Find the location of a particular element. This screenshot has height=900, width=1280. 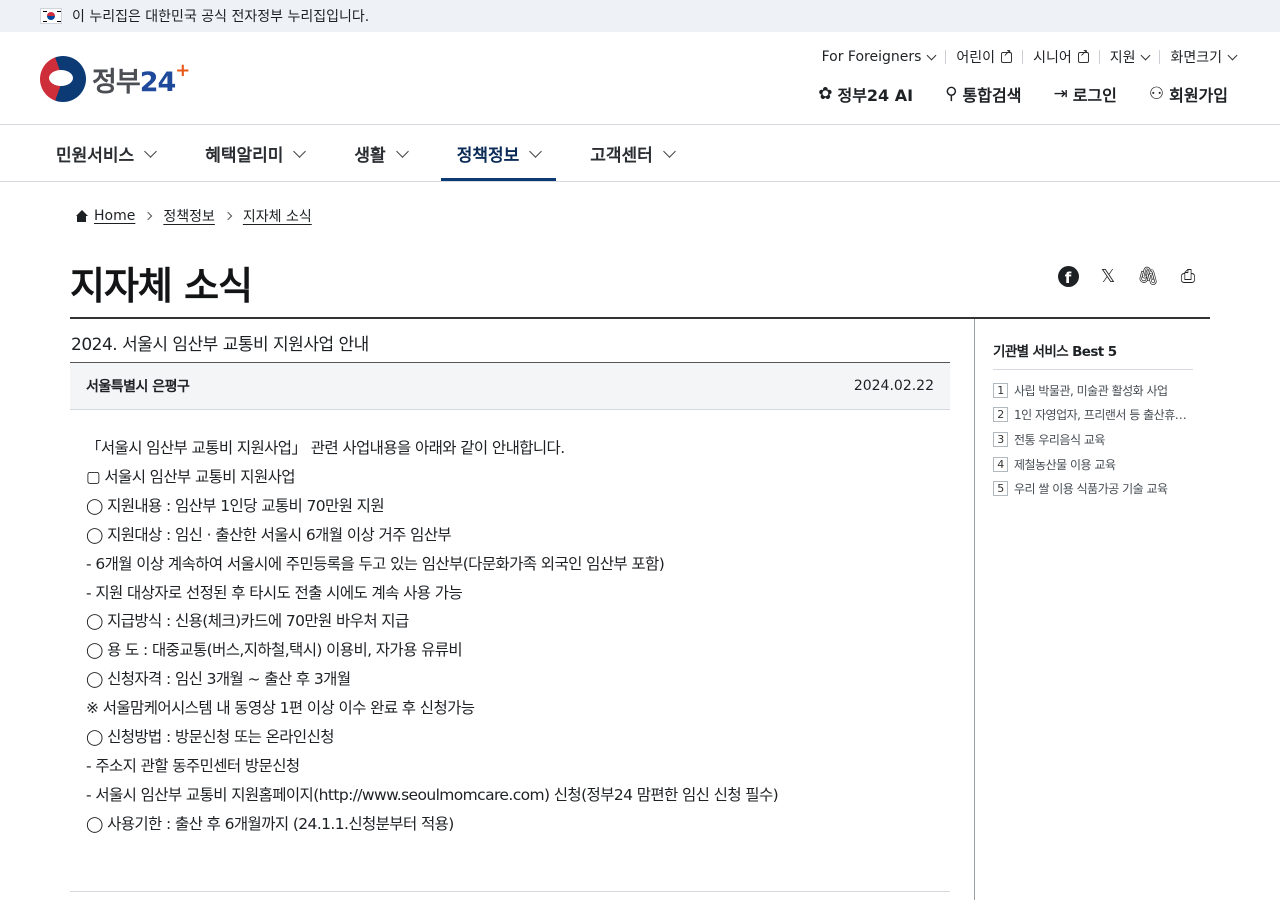

list-item: 4 제철농산물 이용 교육 is located at coordinates (1093, 464).